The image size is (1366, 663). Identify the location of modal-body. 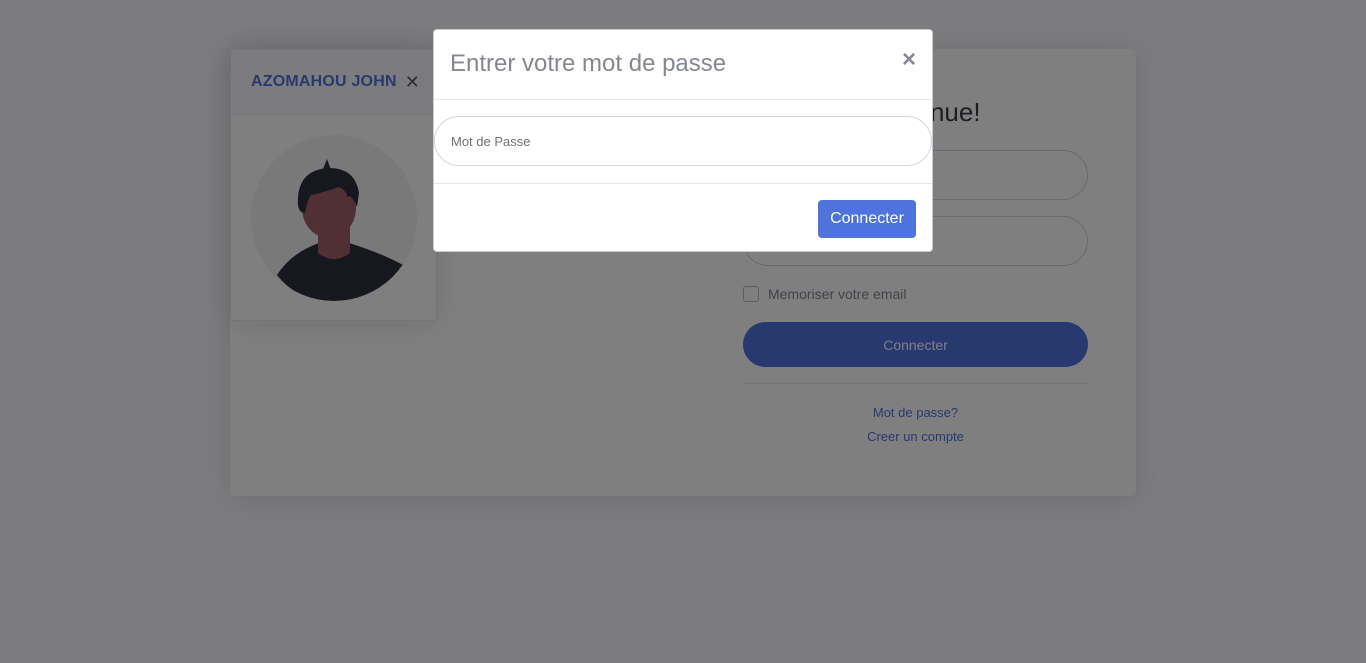
(683, 142).